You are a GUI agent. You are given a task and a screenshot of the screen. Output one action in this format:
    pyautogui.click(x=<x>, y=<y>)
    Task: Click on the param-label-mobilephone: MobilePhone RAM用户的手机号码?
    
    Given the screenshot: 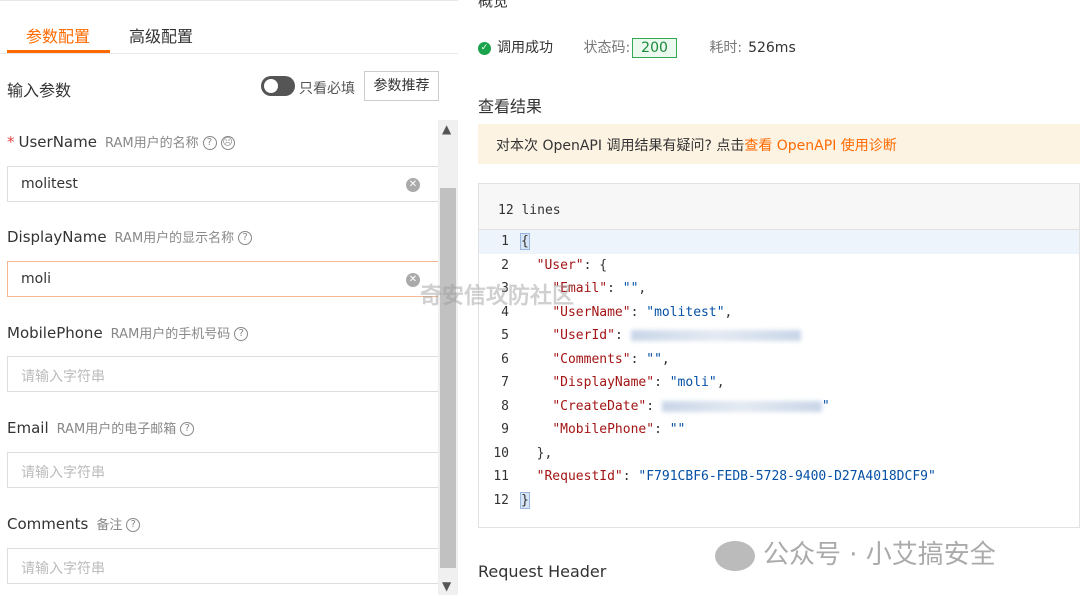 What is the action you would take?
    pyautogui.click(x=128, y=332)
    